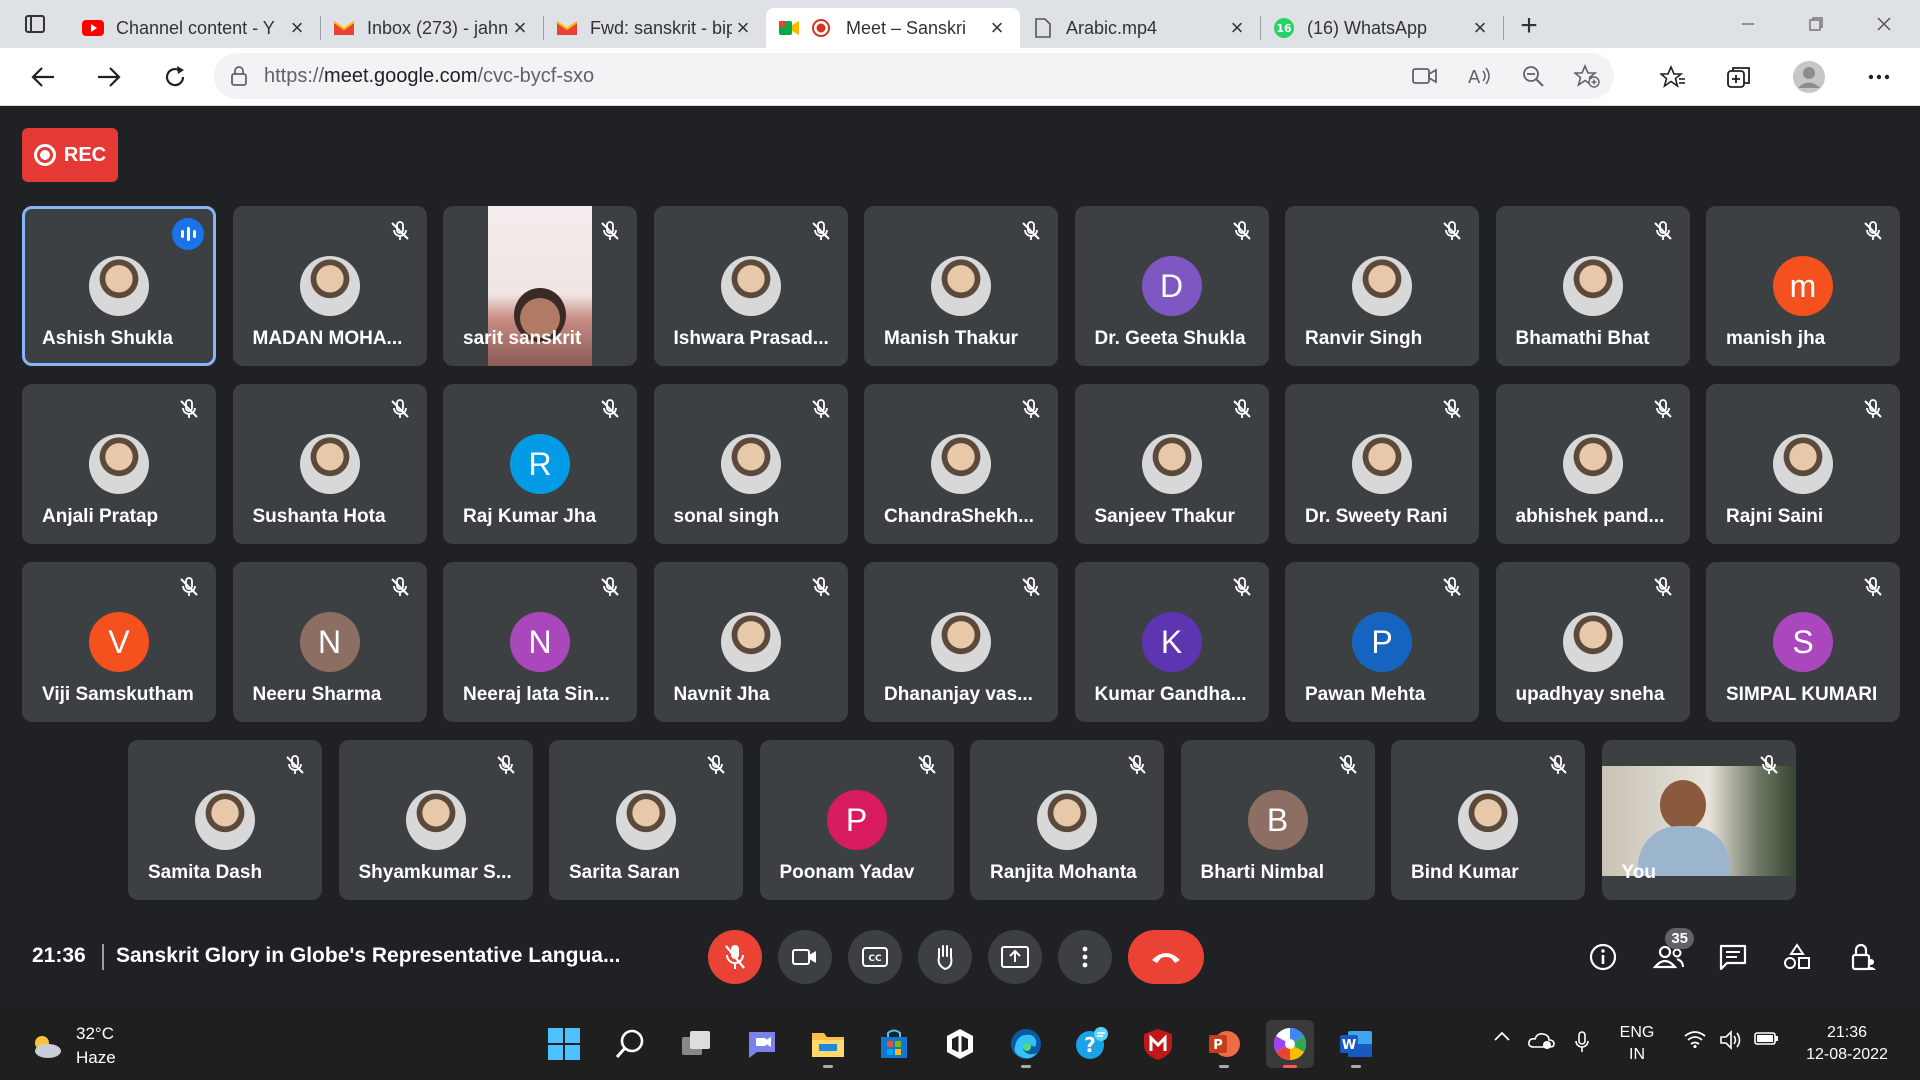 This screenshot has width=1920, height=1080. I want to click on tab-meet: Meet – Sanskri ×, so click(893, 28).